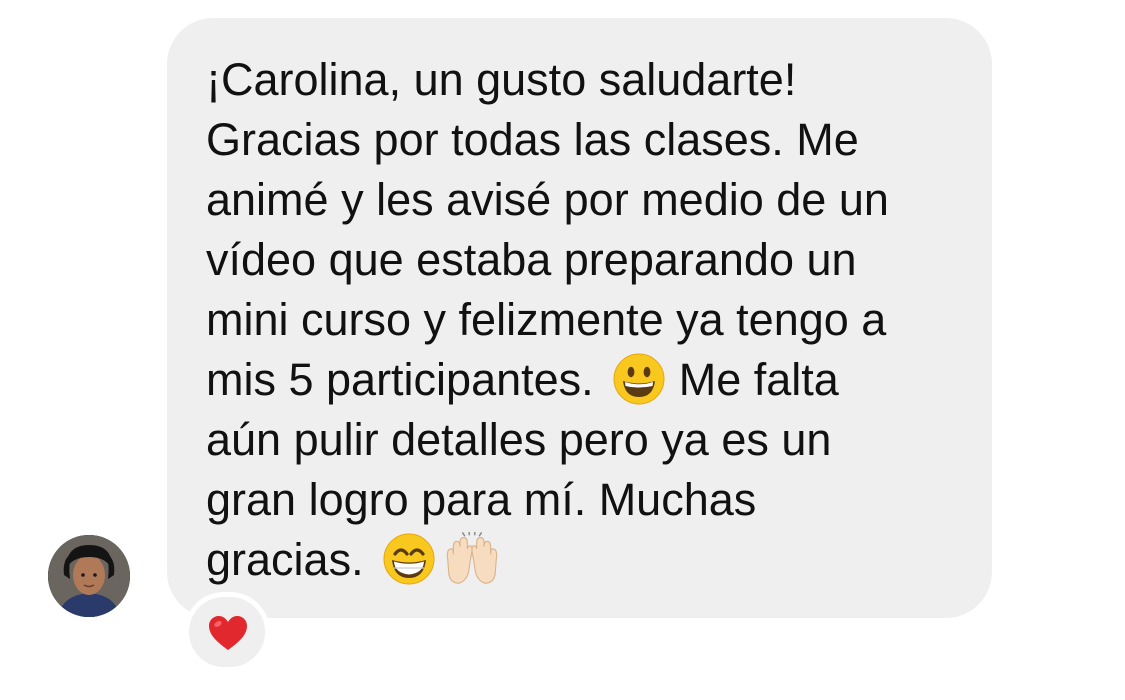  What do you see at coordinates (546, 319) in the screenshot?
I see `message-line: mini curso y felizmente ya tengo a` at bounding box center [546, 319].